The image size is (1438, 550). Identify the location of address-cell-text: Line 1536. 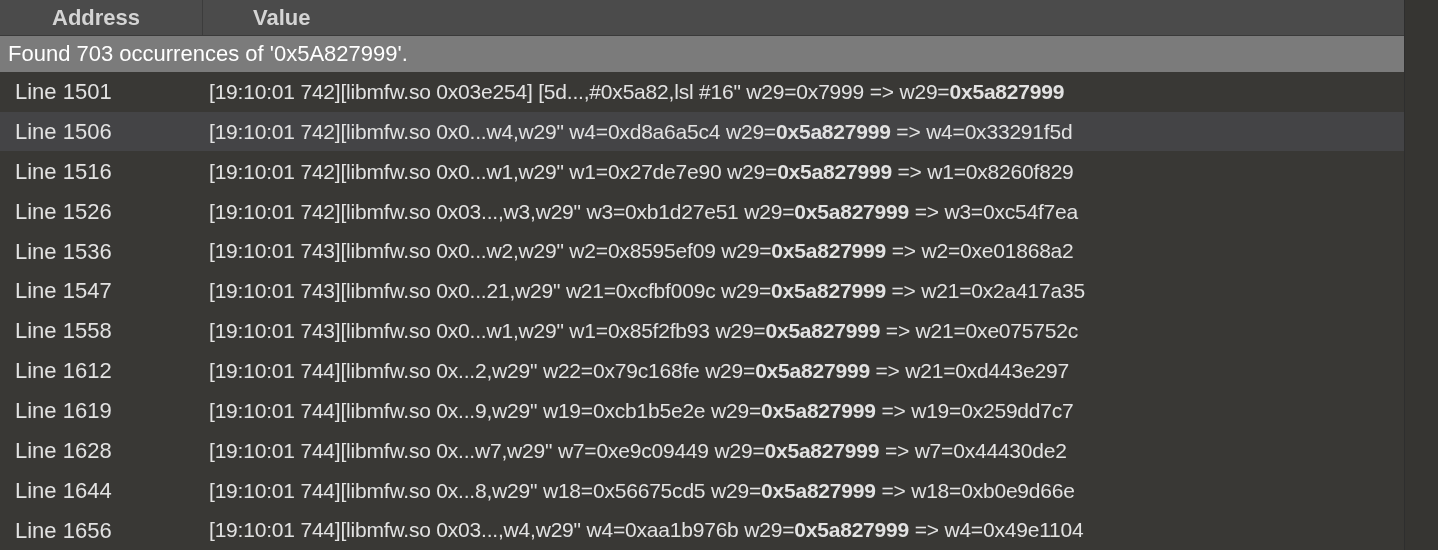
(63, 251).